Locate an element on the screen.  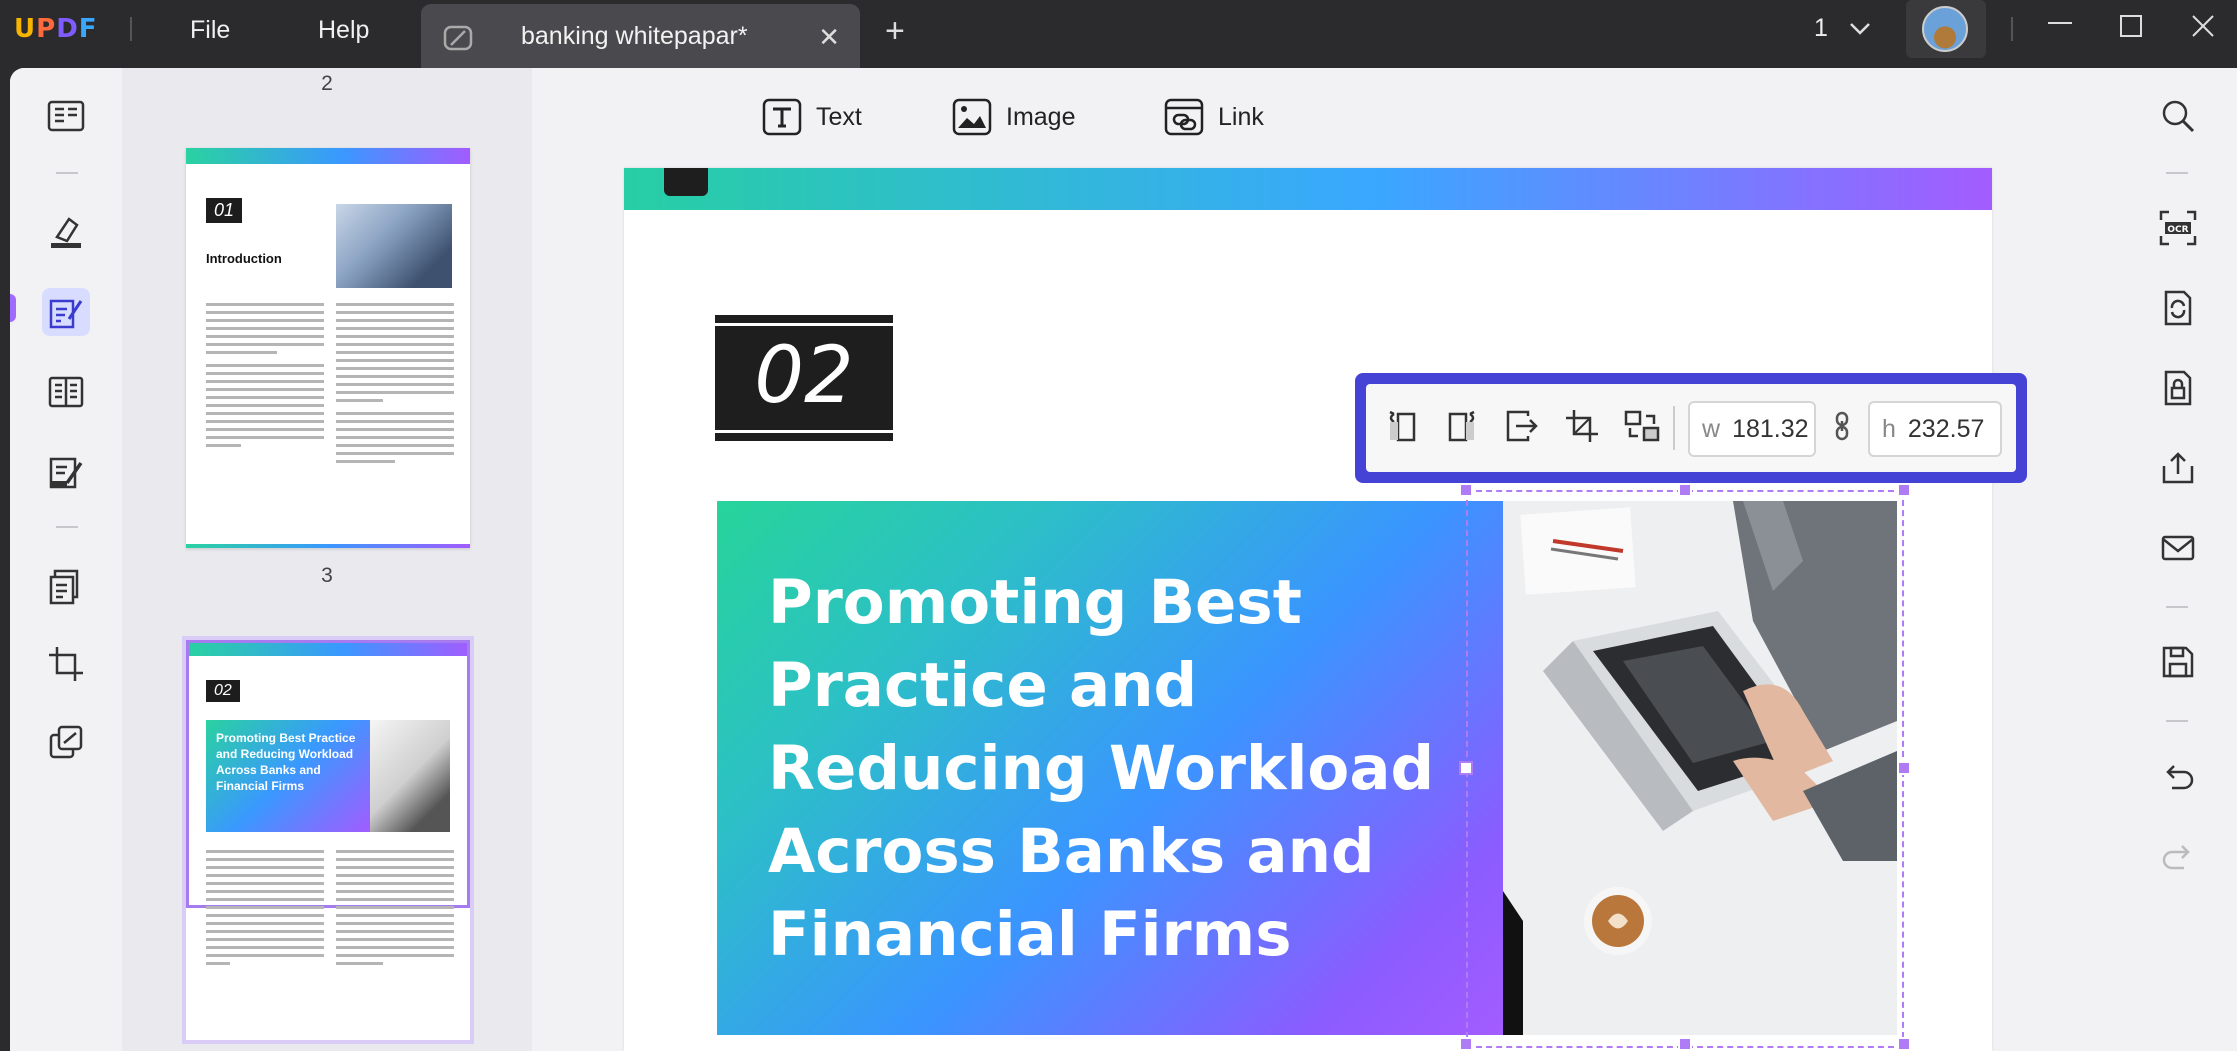
image-edit-toolbar-body: w 181.32 h 232.57 is located at coordinates (1691, 428).